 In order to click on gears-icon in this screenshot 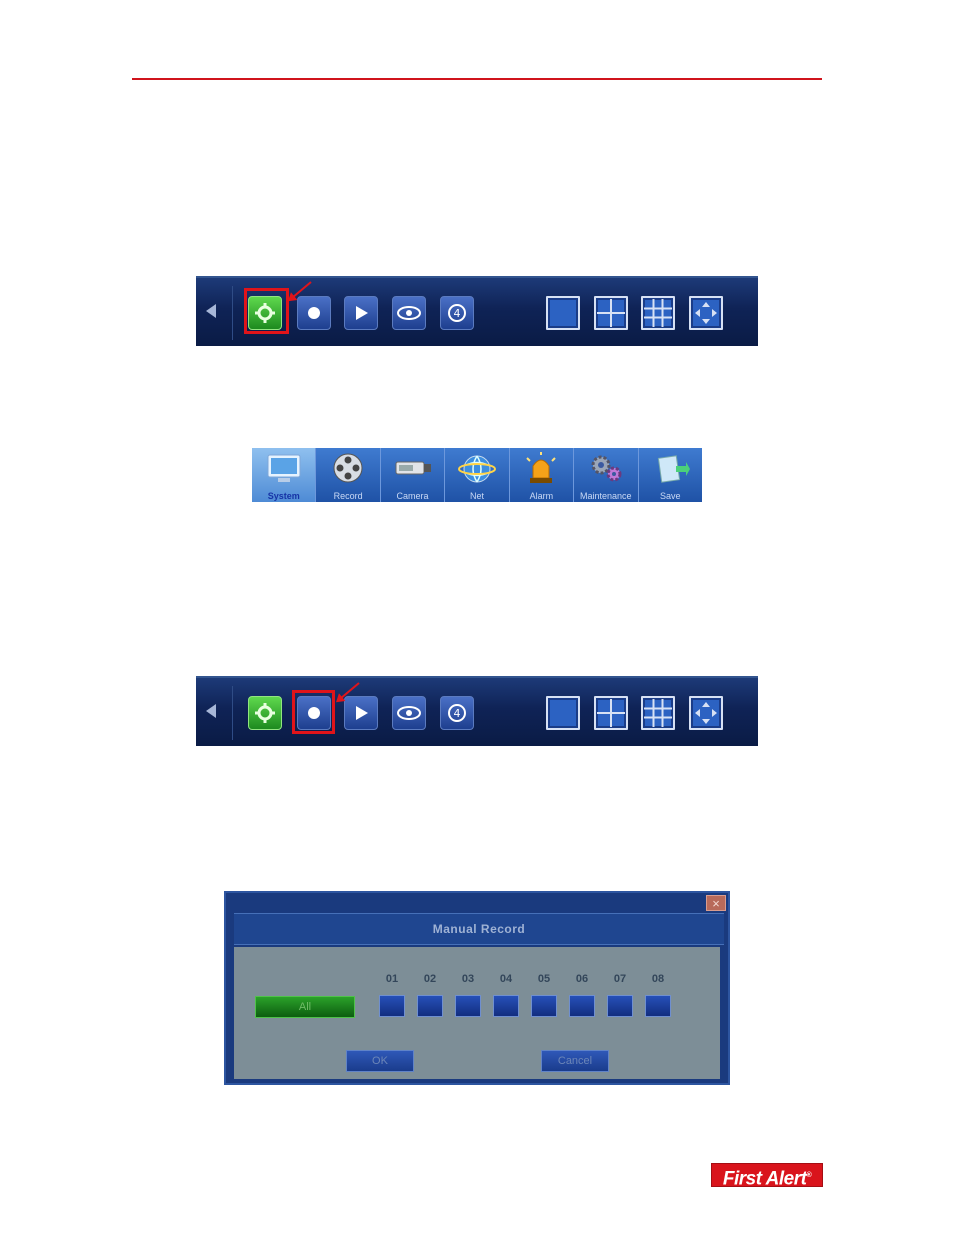, I will do `click(606, 468)`.